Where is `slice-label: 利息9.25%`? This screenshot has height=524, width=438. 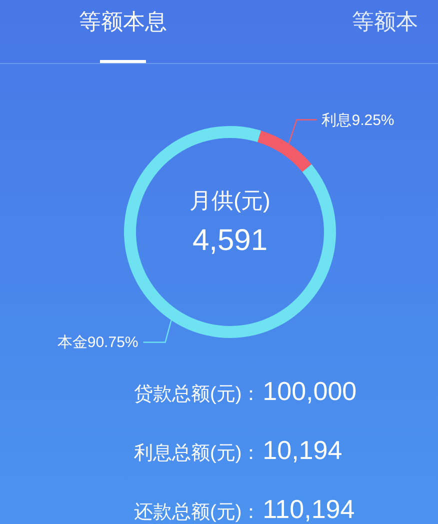 slice-label: 利息9.25% is located at coordinates (358, 120).